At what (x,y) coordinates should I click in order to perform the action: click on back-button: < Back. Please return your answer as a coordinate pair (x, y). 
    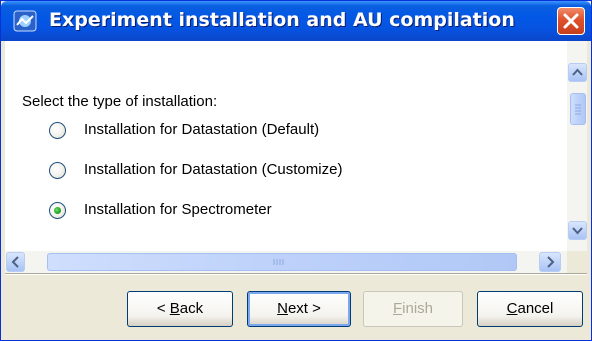
    Looking at the image, I should click on (180, 309).